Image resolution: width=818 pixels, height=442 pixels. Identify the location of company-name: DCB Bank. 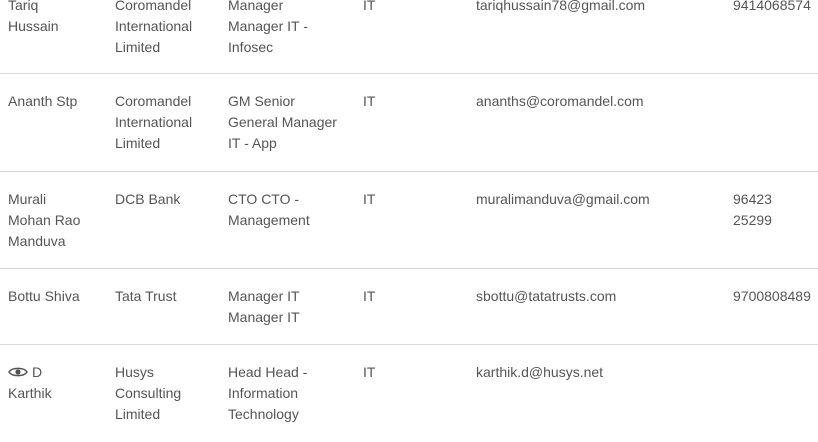
(165, 199).